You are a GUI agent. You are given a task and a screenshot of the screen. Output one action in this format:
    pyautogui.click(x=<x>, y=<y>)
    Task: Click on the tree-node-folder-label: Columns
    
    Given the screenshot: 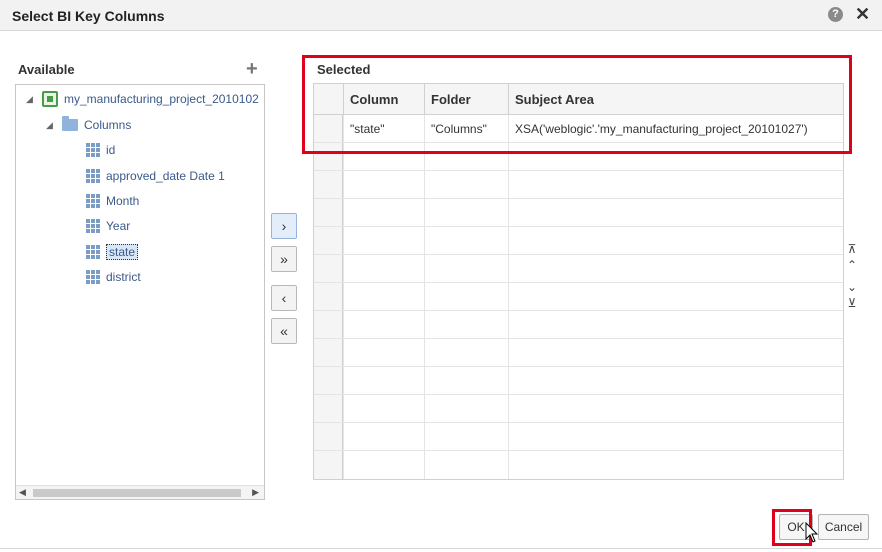 What is the action you would take?
    pyautogui.click(x=108, y=125)
    